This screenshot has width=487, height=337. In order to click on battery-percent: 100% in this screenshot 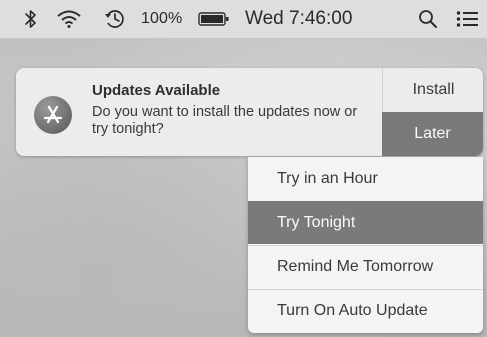, I will do `click(161, 19)`.